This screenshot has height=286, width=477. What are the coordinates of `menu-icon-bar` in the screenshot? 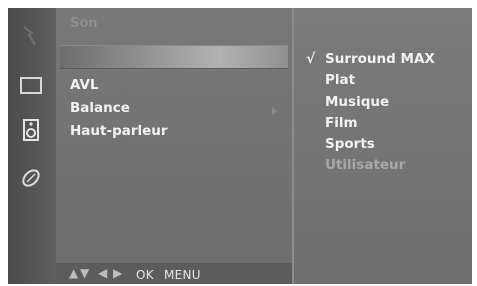 It's located at (32, 146).